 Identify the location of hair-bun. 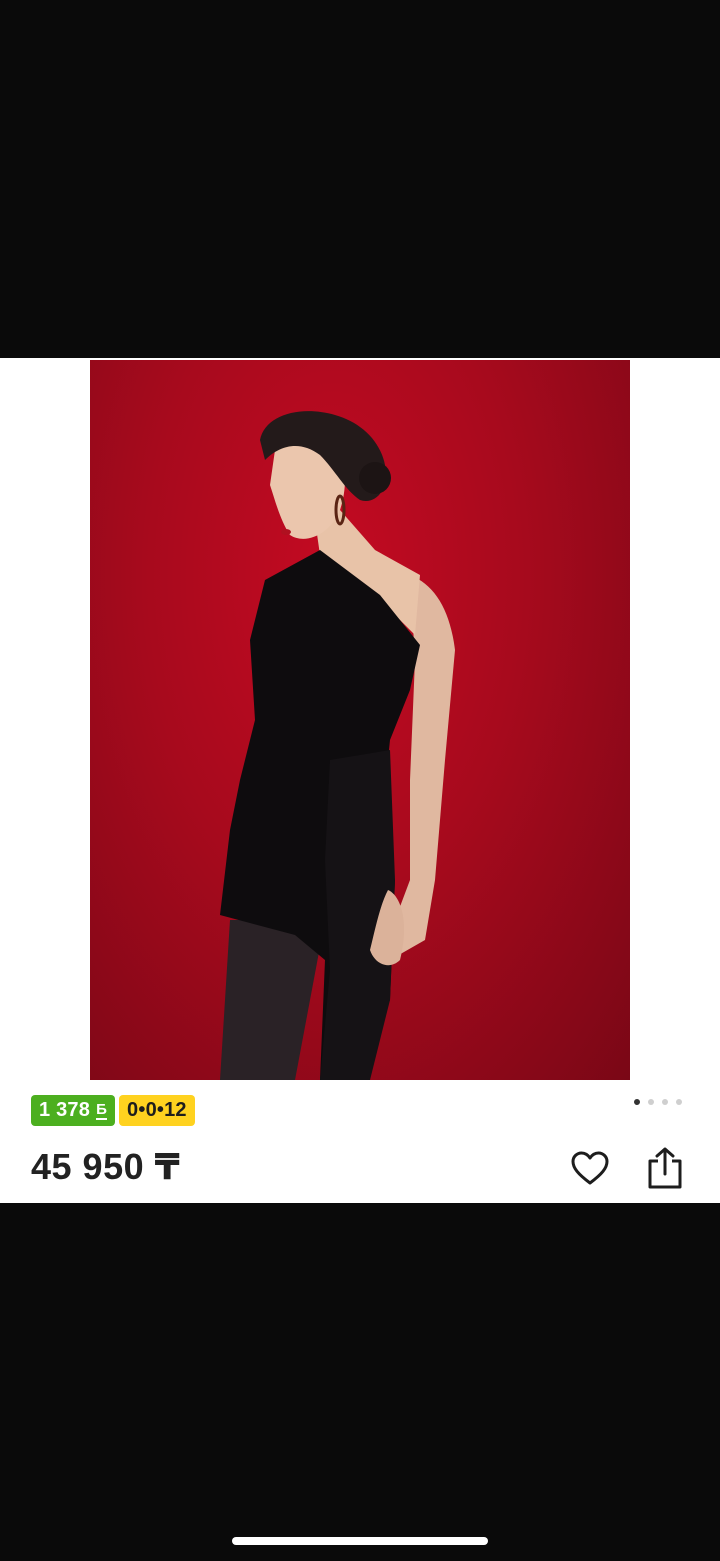
(375, 478).